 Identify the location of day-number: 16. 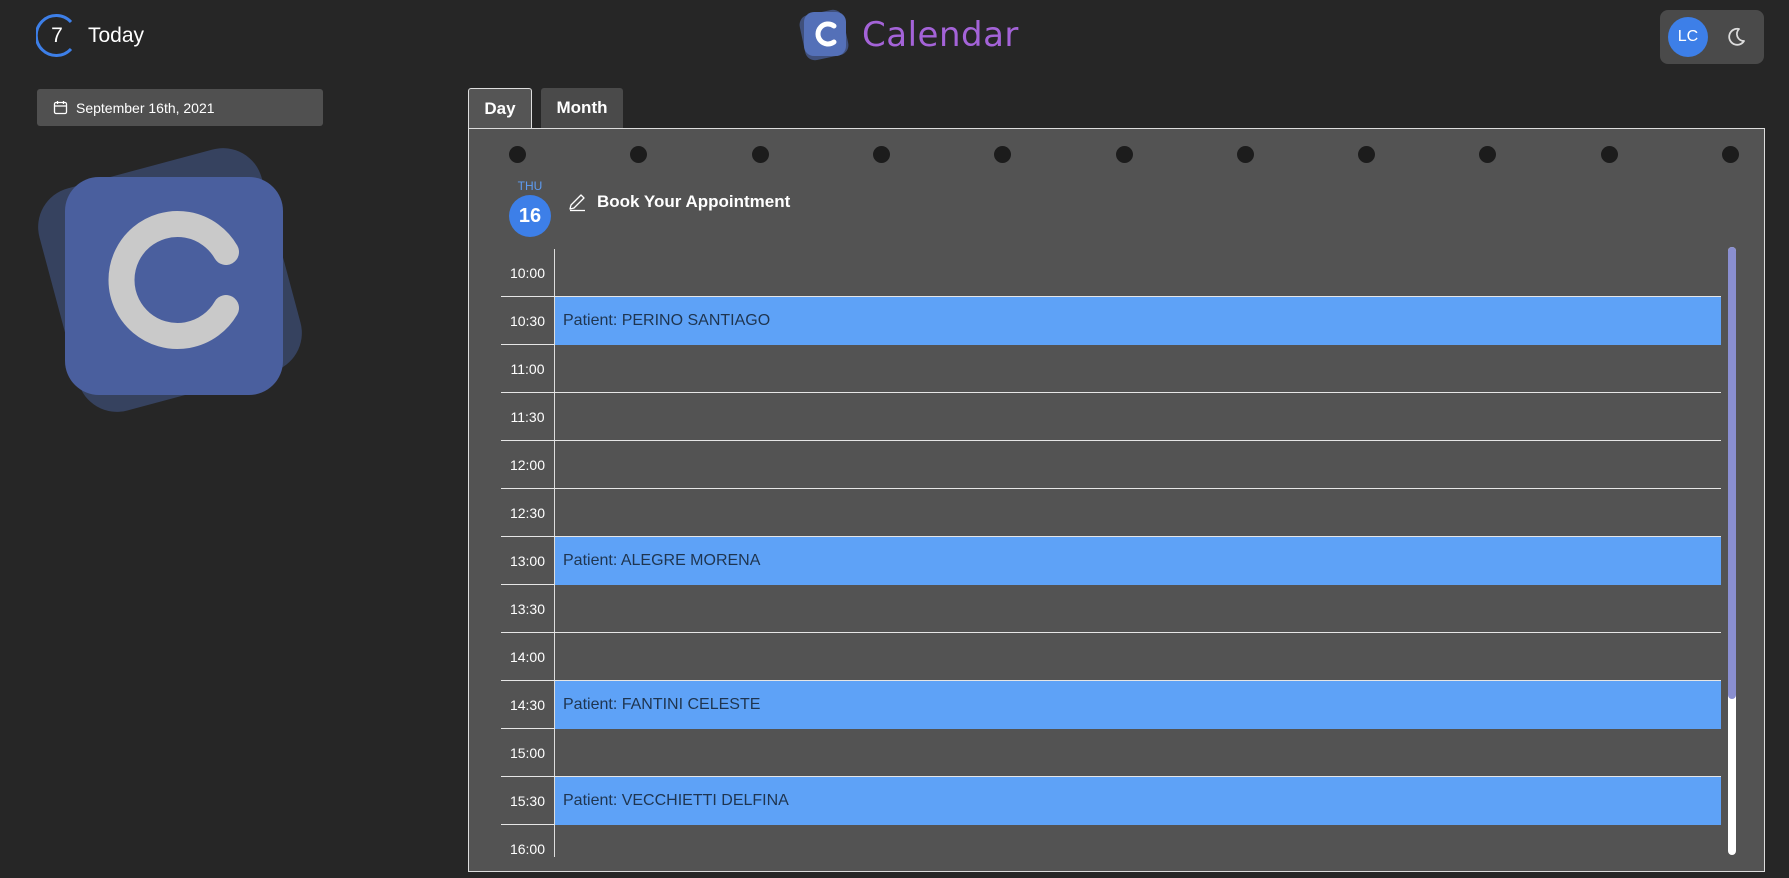
(530, 216).